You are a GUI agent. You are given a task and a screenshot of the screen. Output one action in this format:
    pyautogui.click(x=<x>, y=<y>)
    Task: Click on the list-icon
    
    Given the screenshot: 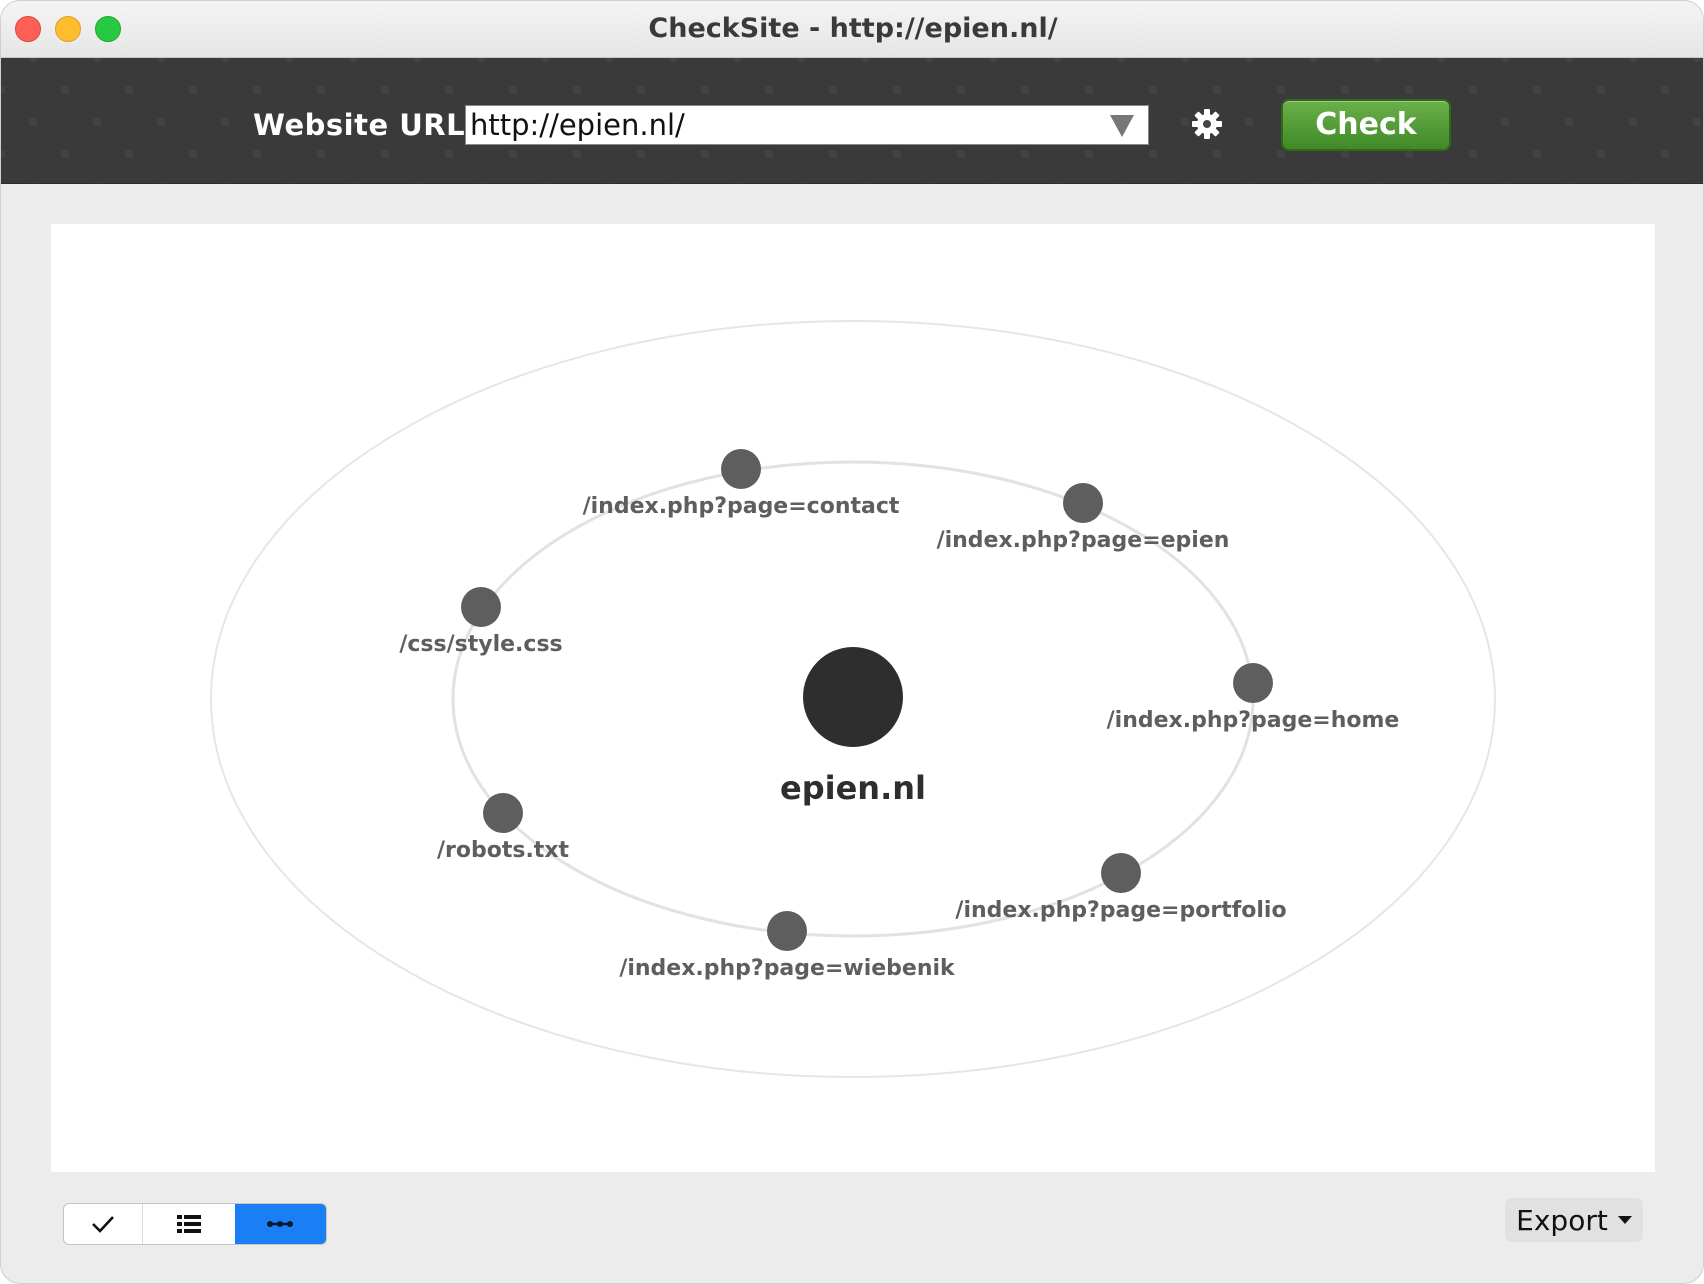 What is the action you would take?
    pyautogui.click(x=189, y=1224)
    